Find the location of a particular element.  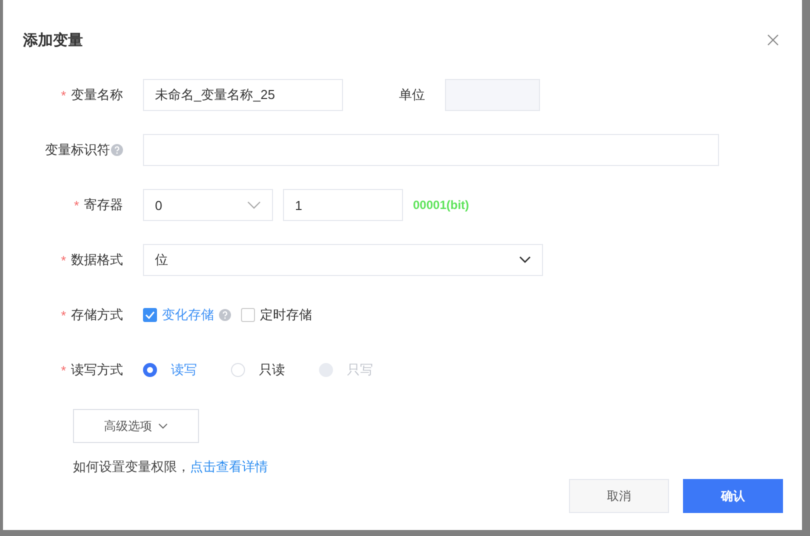

identifier-field is located at coordinates (431, 150).